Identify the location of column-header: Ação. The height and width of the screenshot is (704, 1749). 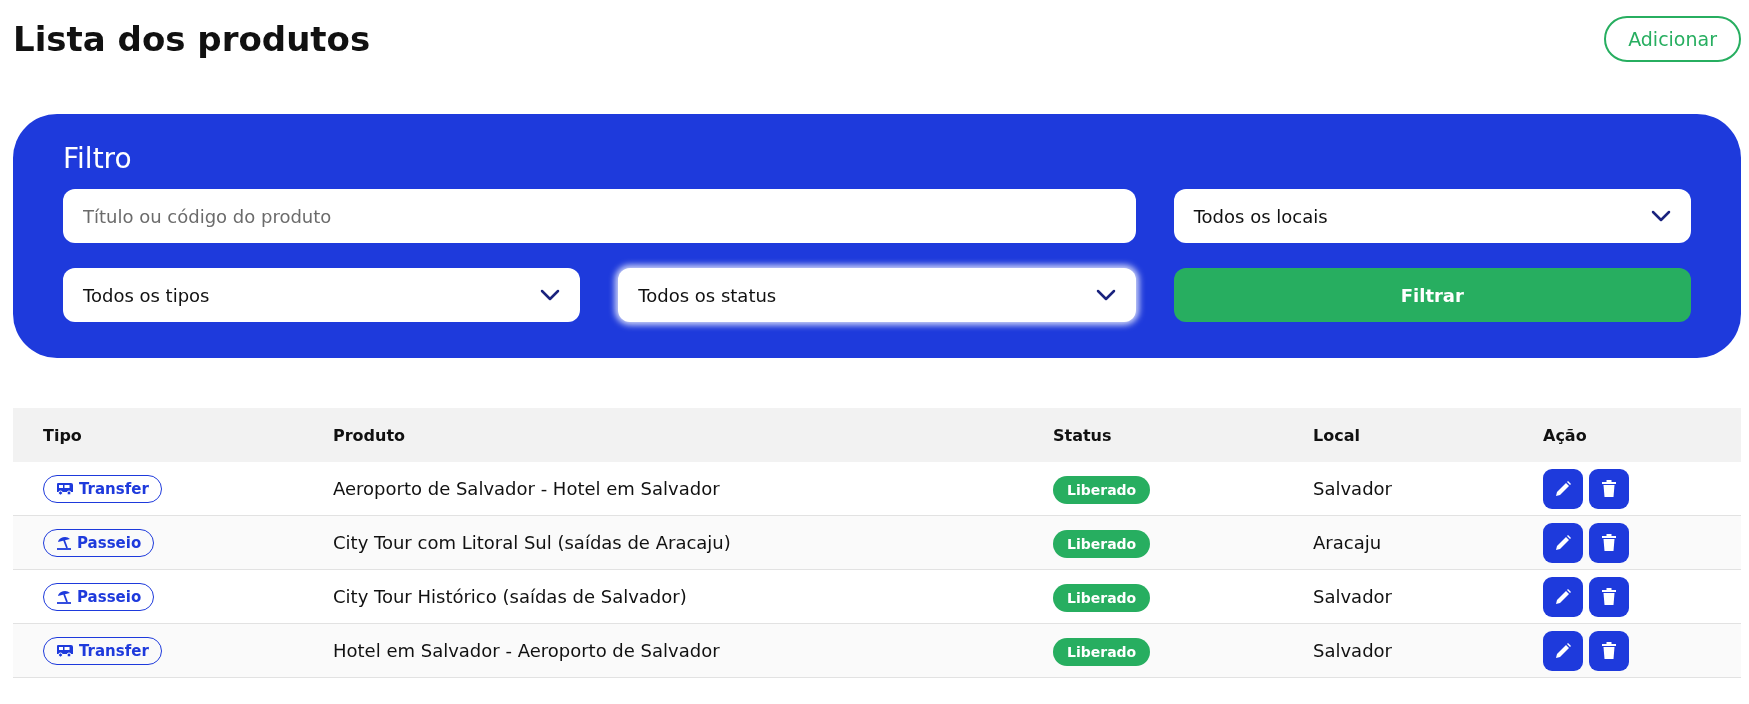
(1565, 435).